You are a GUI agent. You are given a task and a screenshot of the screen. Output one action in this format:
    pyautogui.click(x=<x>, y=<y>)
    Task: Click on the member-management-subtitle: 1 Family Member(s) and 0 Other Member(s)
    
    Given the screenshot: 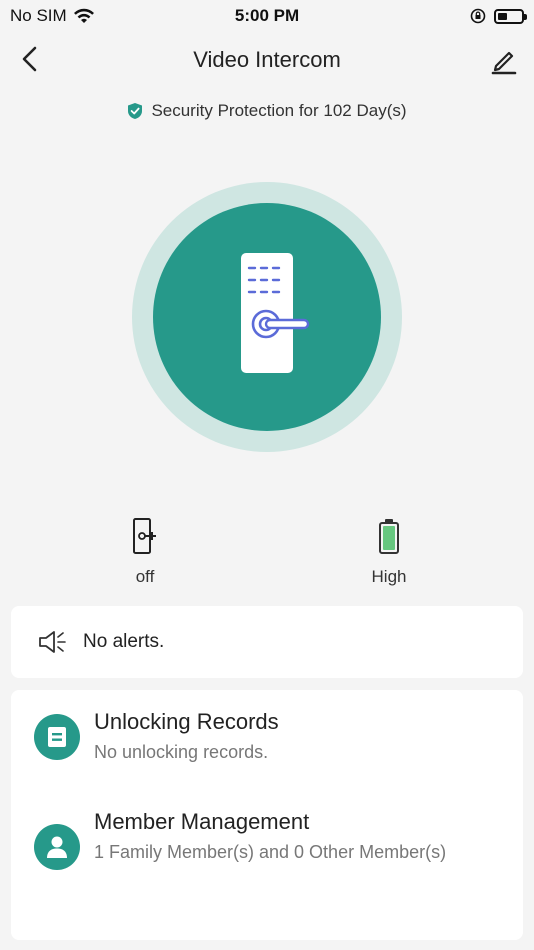 What is the action you would take?
    pyautogui.click(x=270, y=852)
    